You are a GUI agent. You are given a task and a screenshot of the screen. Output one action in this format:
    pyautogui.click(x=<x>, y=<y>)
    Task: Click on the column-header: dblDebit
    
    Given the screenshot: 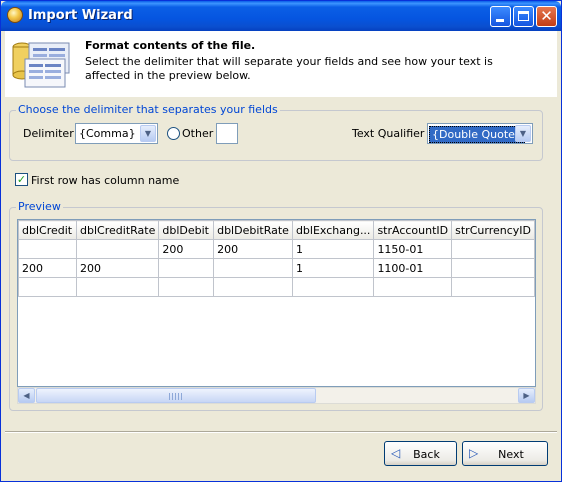 What is the action you would take?
    pyautogui.click(x=186, y=230)
    